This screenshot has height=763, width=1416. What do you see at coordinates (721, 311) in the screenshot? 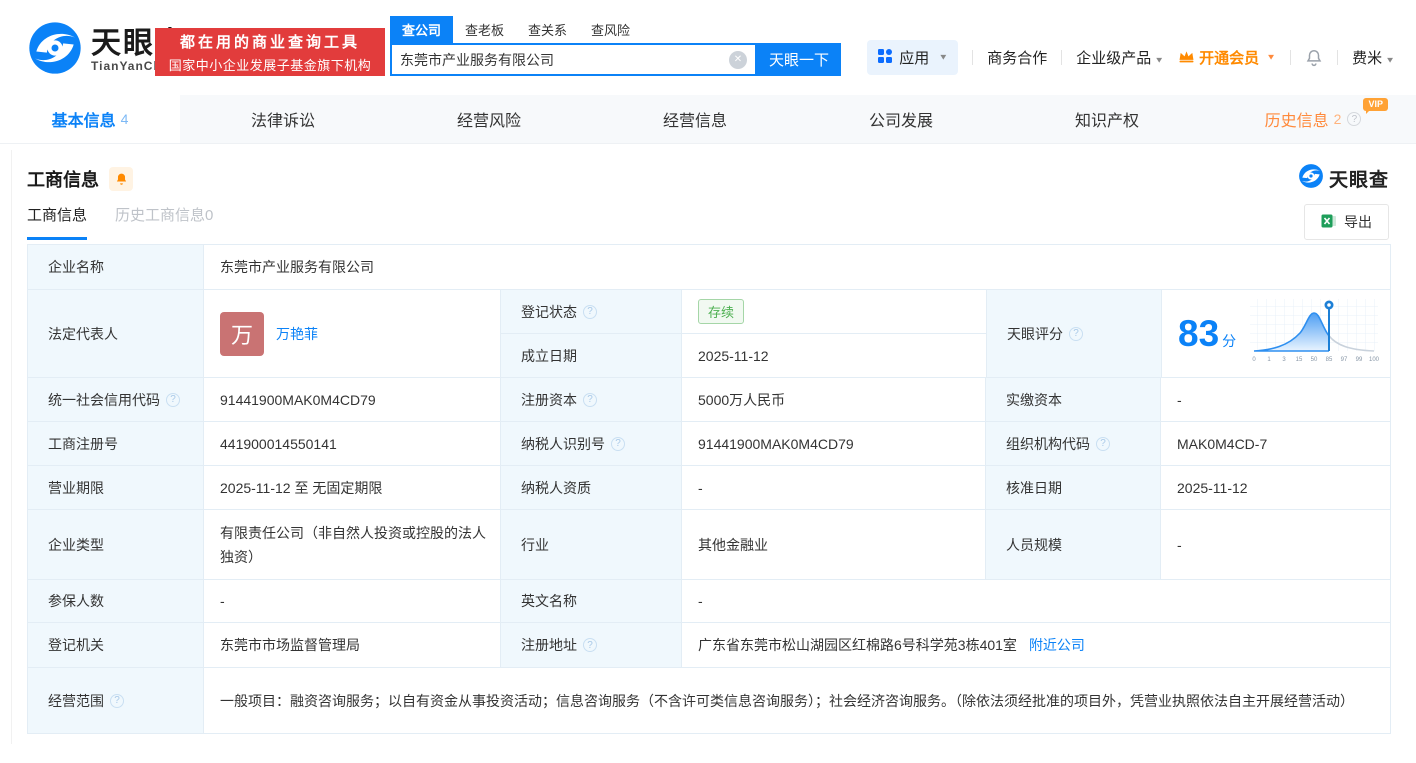
I see `status-badge: 存续` at bounding box center [721, 311].